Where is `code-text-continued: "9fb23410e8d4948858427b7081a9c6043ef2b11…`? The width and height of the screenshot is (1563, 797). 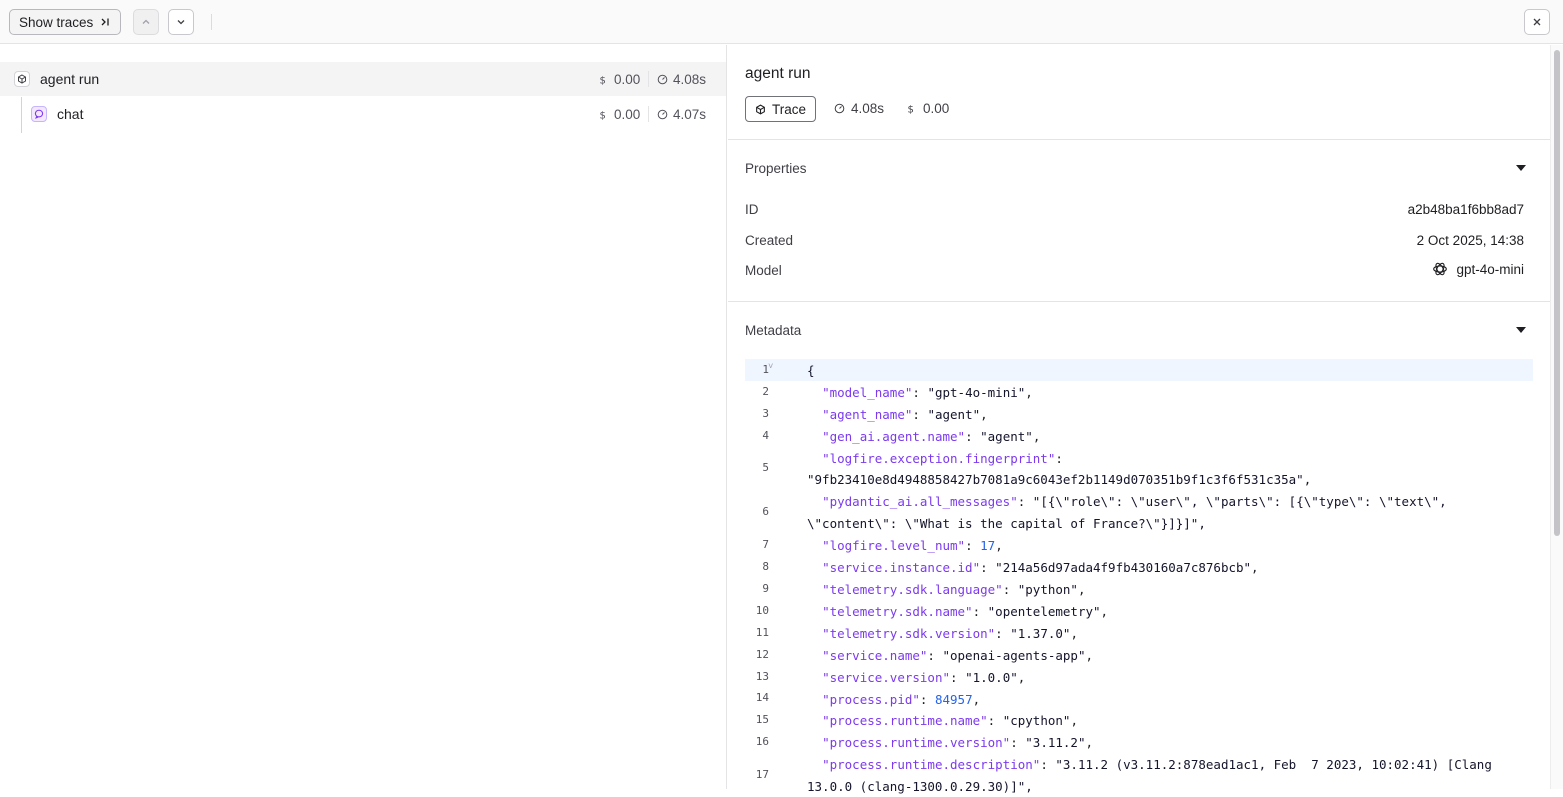 code-text-continued: "9fb23410e8d4948858427b7081a9c6043ef2b11… is located at coordinates (1059, 479).